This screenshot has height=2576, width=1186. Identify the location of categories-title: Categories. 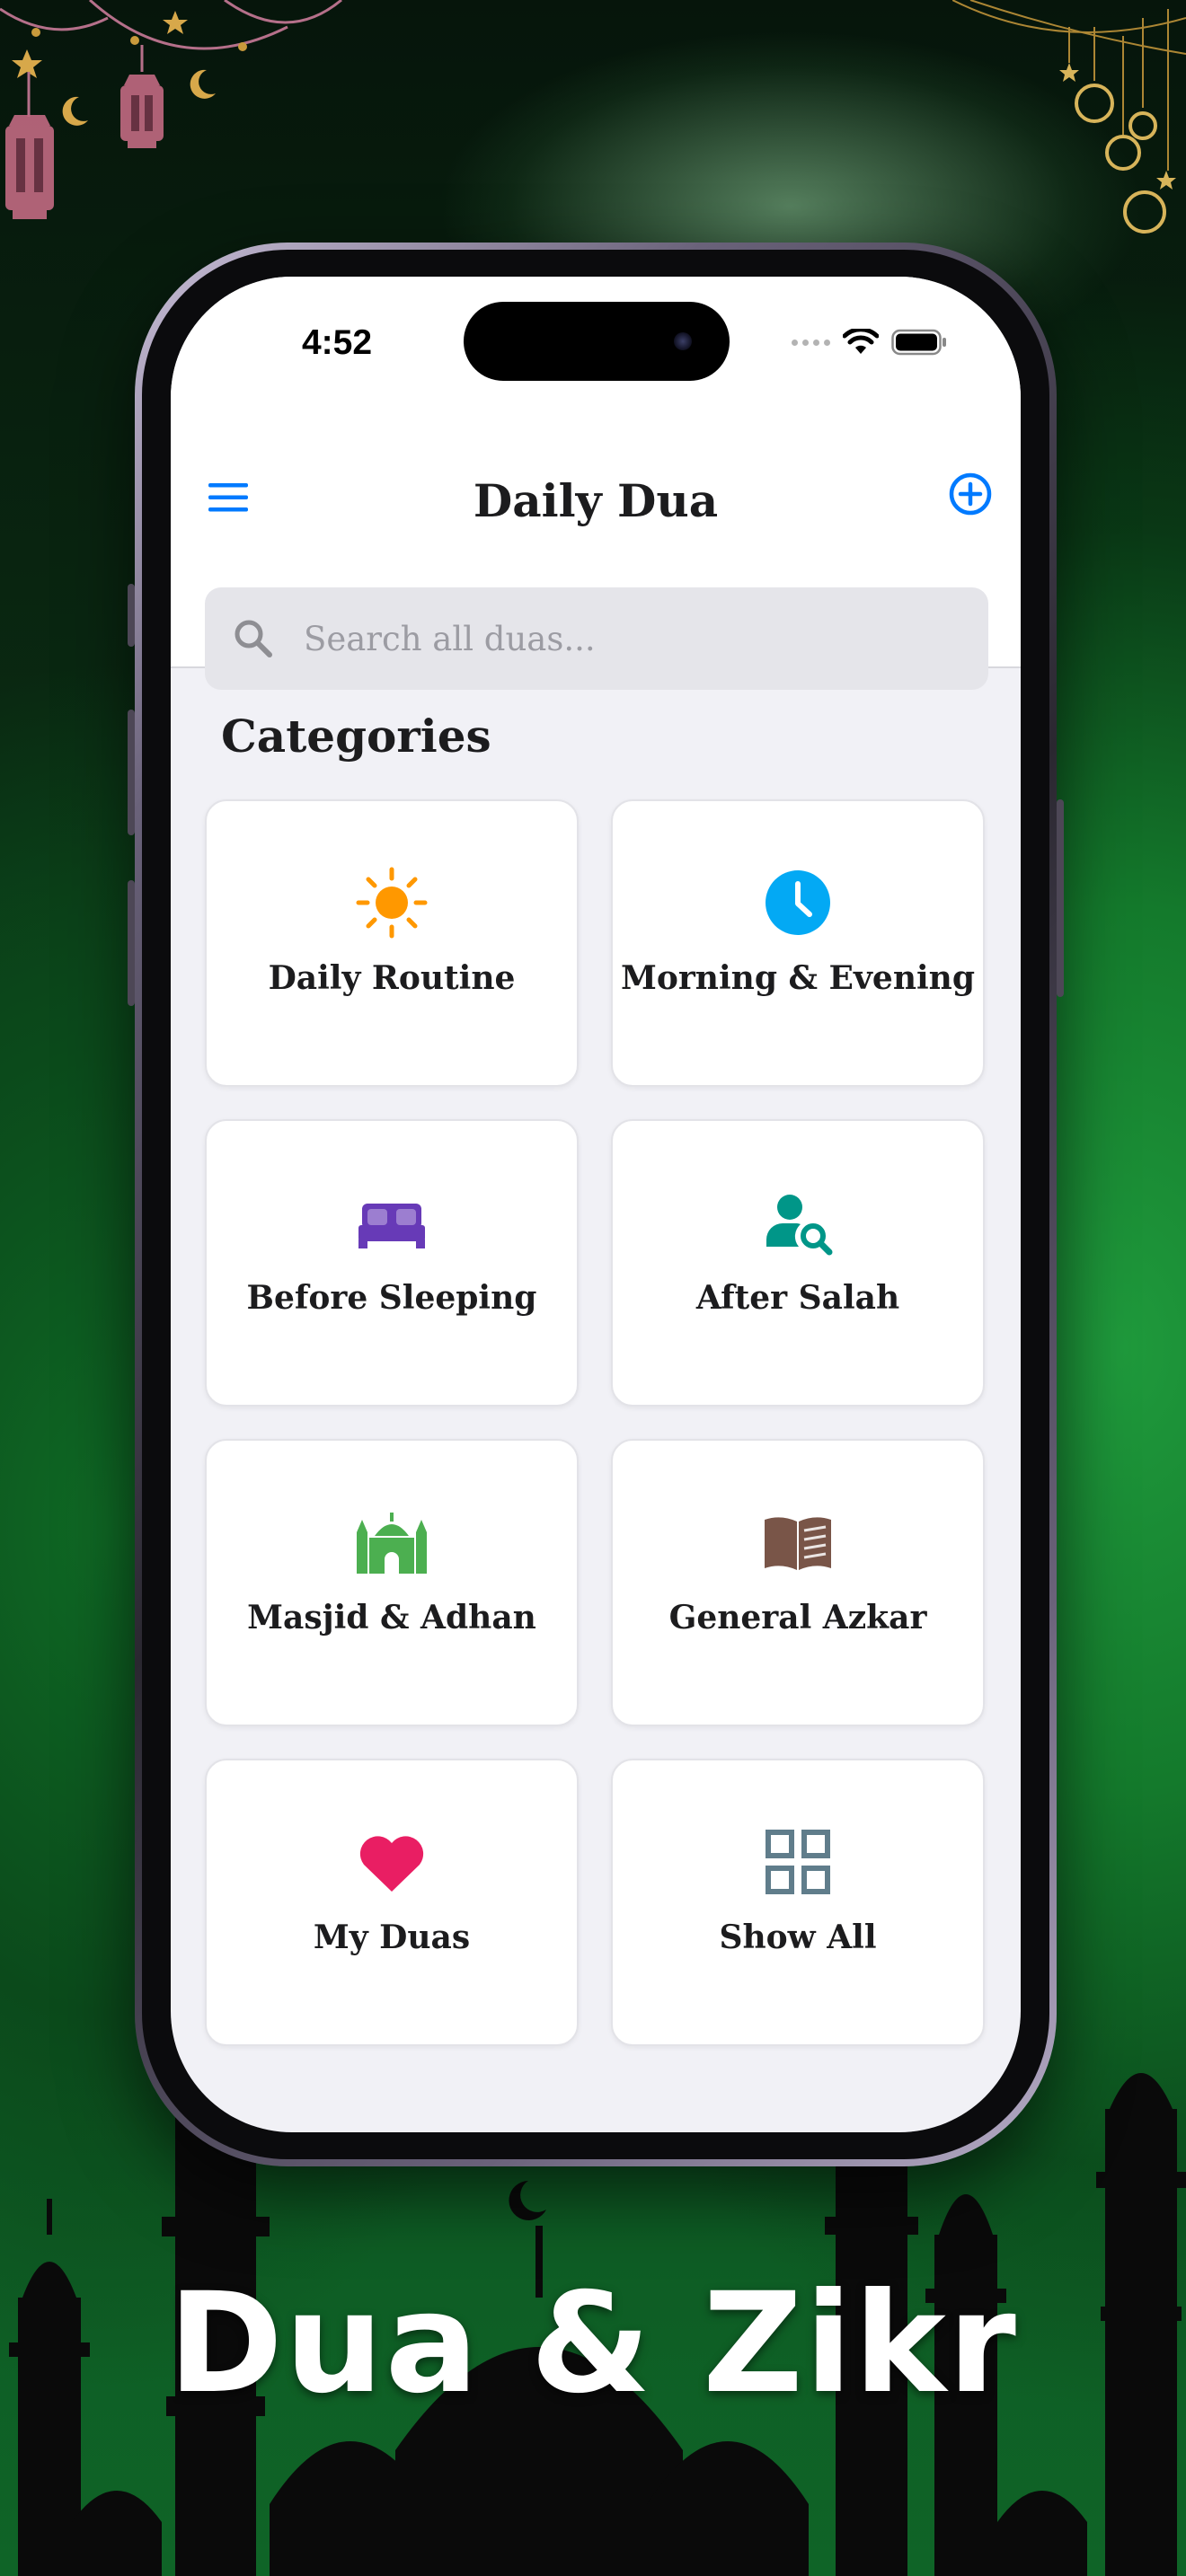
(356, 736).